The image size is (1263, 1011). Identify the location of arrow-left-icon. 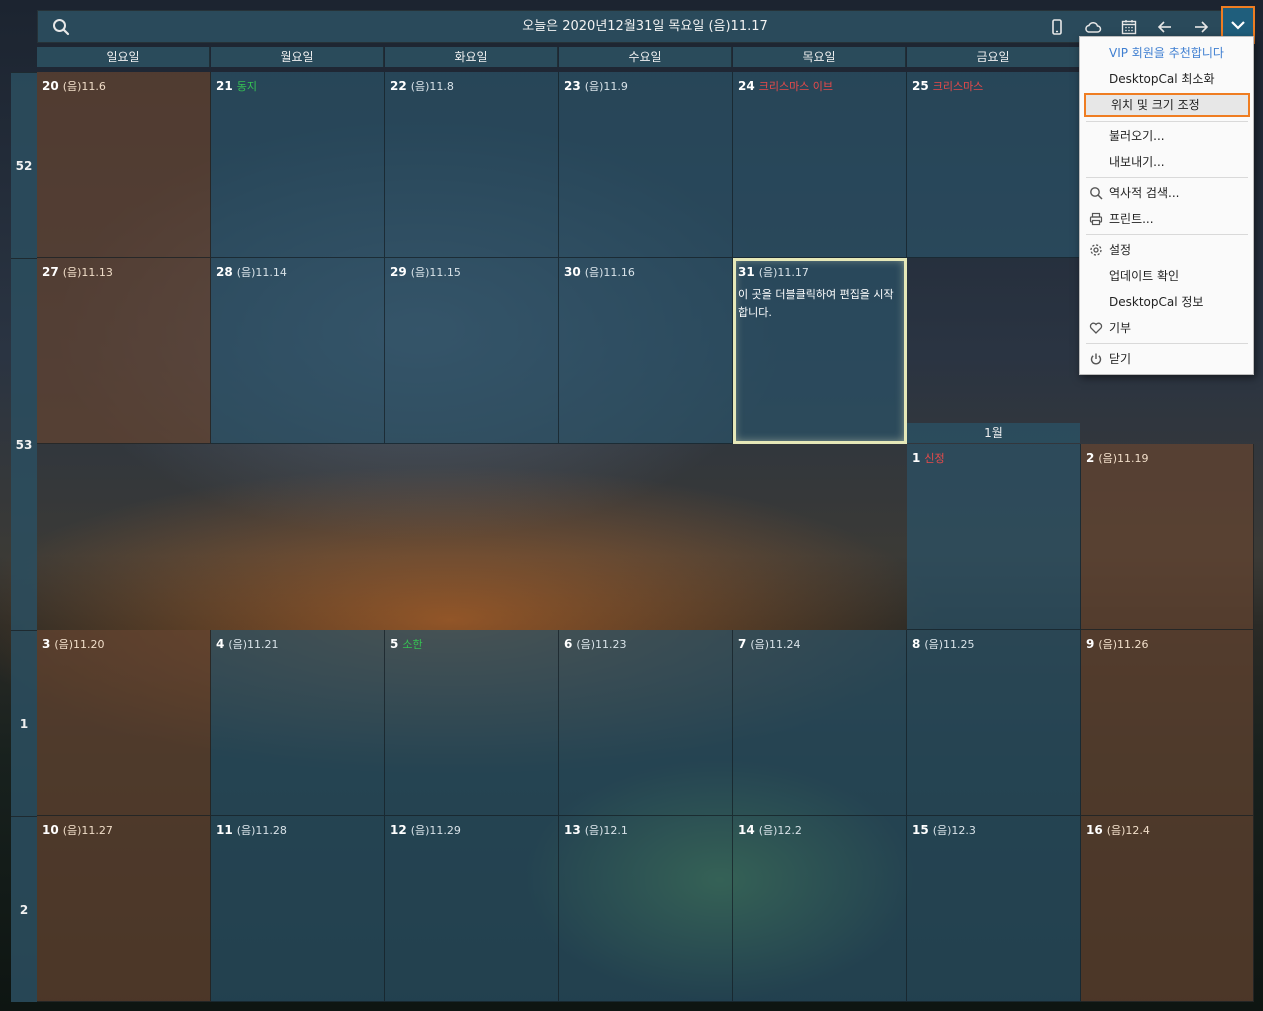
(1164, 27).